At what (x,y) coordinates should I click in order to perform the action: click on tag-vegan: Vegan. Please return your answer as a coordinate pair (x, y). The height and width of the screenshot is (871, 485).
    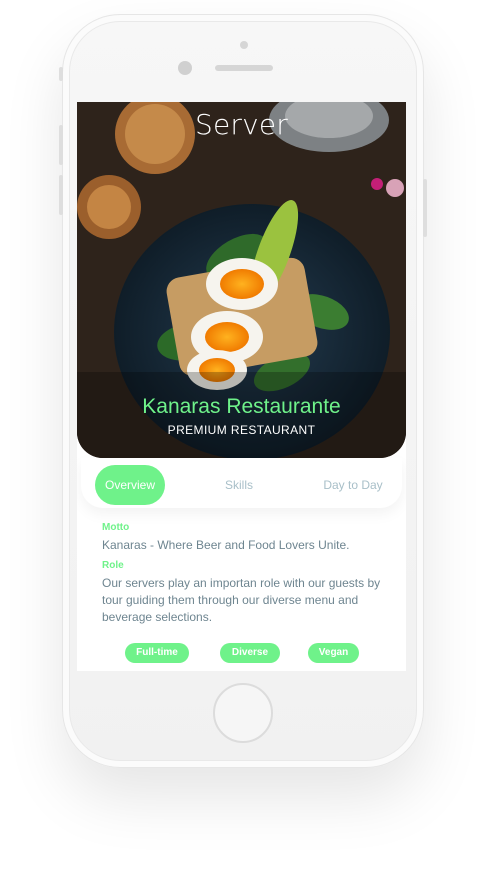
    Looking at the image, I should click on (333, 653).